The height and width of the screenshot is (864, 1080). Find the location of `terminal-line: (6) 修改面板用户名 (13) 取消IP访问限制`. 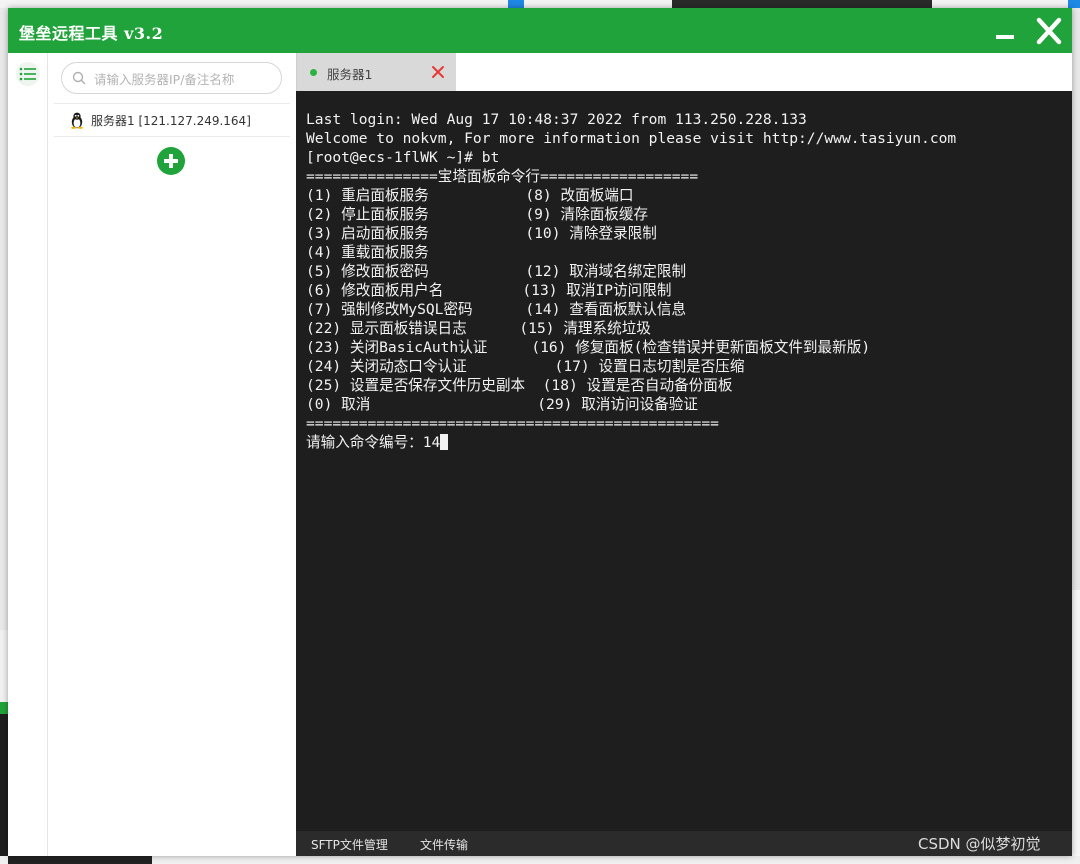

terminal-line: (6) 修改面板用户名 (13) 取消IP访问限制 is located at coordinates (489, 290).